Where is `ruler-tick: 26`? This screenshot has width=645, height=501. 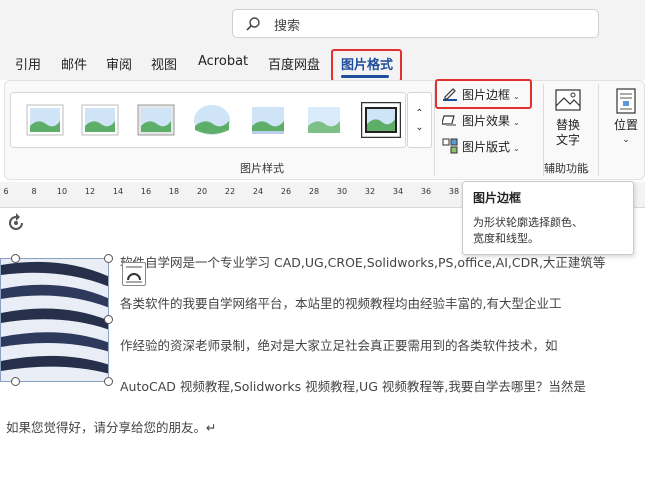
ruler-tick: 26 is located at coordinates (286, 191).